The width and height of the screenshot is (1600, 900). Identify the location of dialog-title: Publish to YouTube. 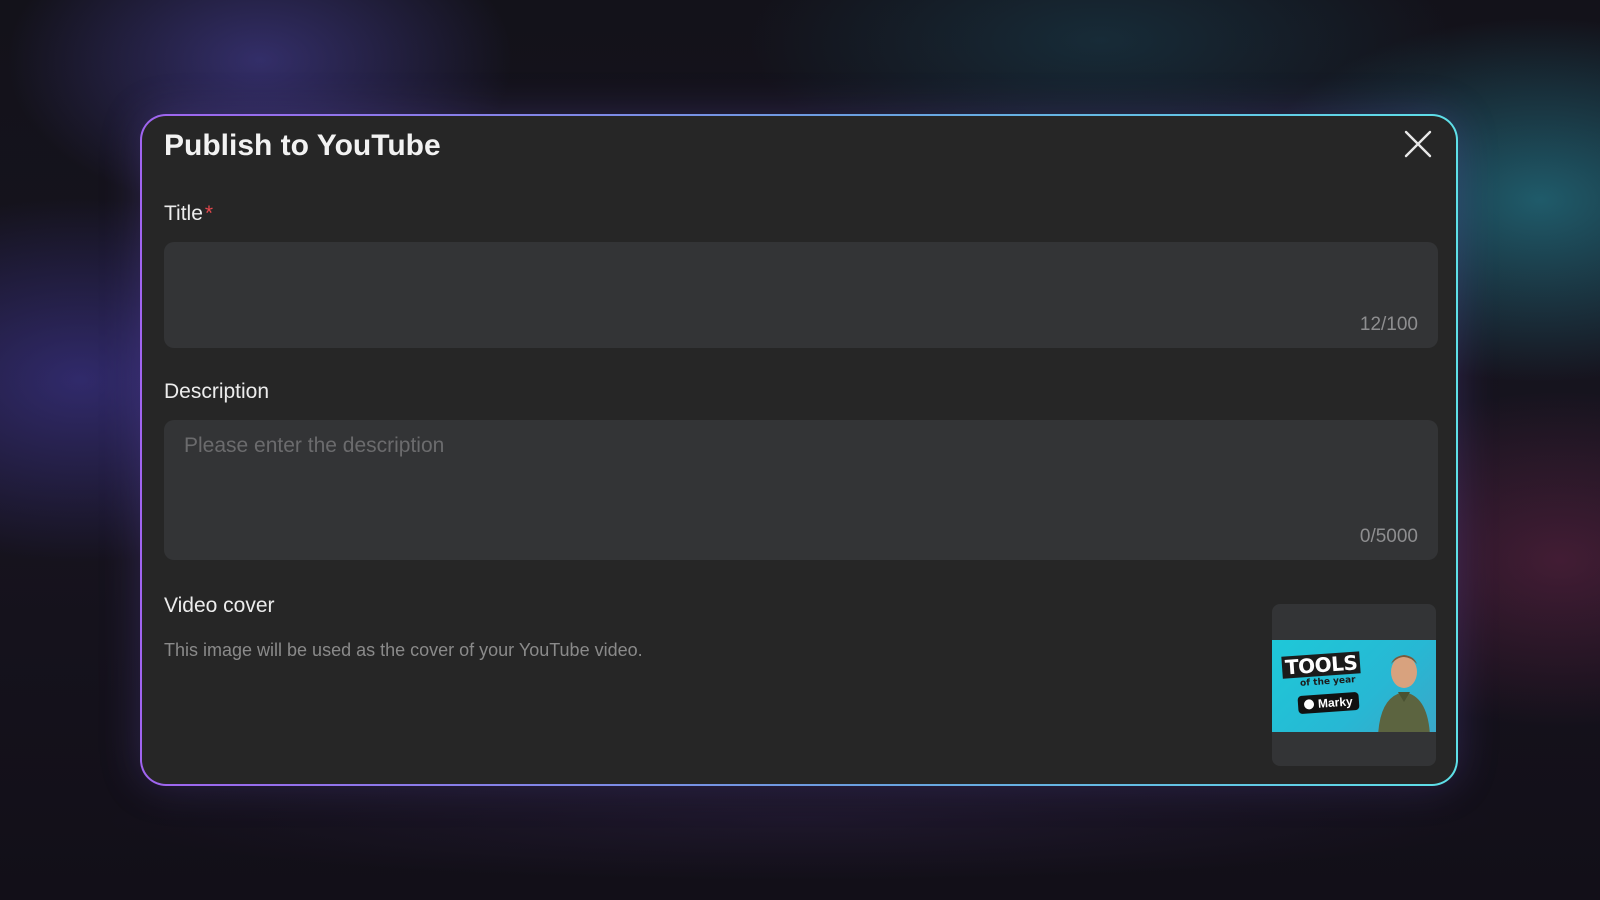
(302, 145).